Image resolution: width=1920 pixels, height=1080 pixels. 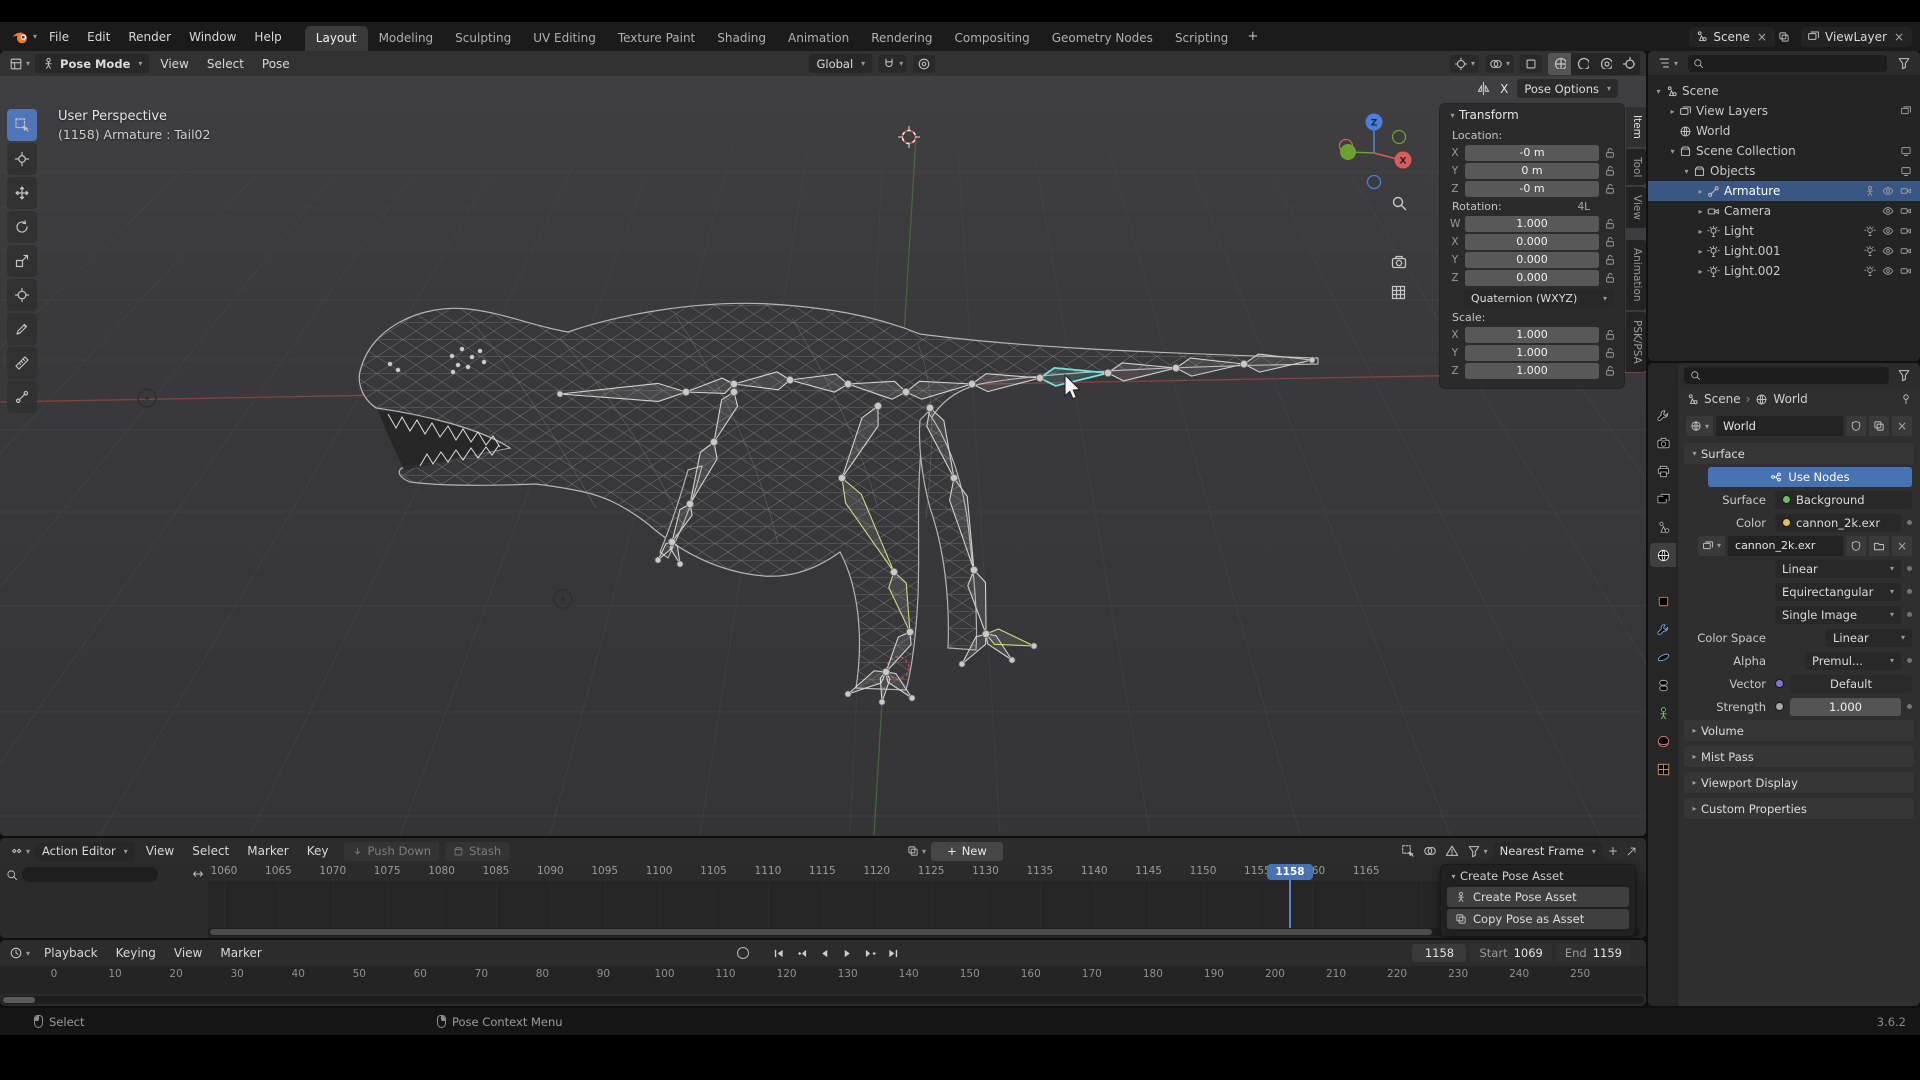 I want to click on surface-shader-select: Background, so click(x=1843, y=499).